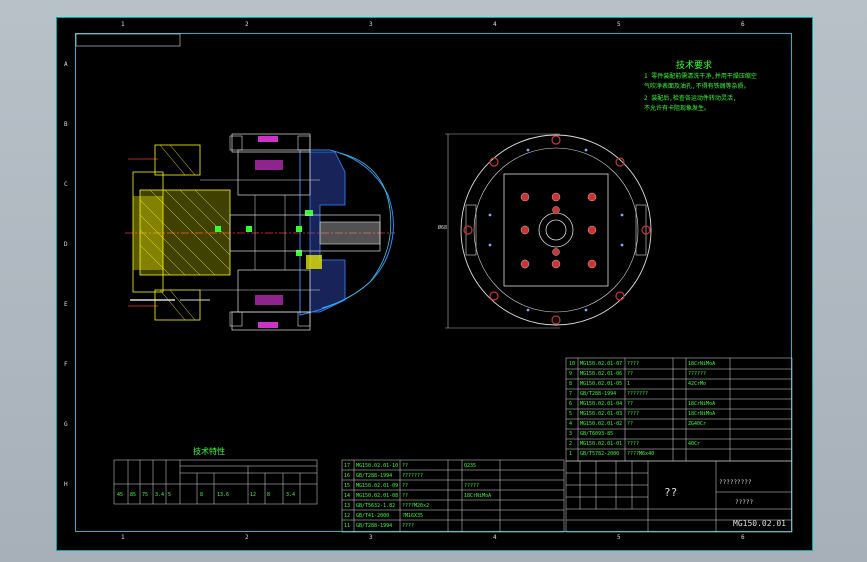 The width and height of the screenshot is (867, 562). Describe the element at coordinates (347, 516) in the screenshot. I see `bom-row-no: 12` at that location.